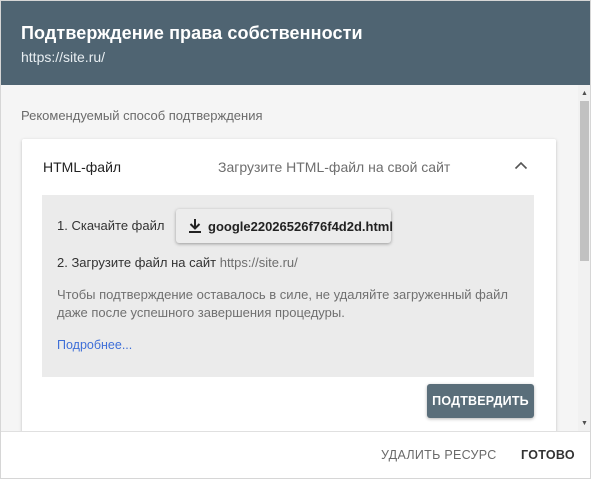  Describe the element at coordinates (63, 57) in the screenshot. I see `dialog-subtitle: https://site.ru/` at that location.